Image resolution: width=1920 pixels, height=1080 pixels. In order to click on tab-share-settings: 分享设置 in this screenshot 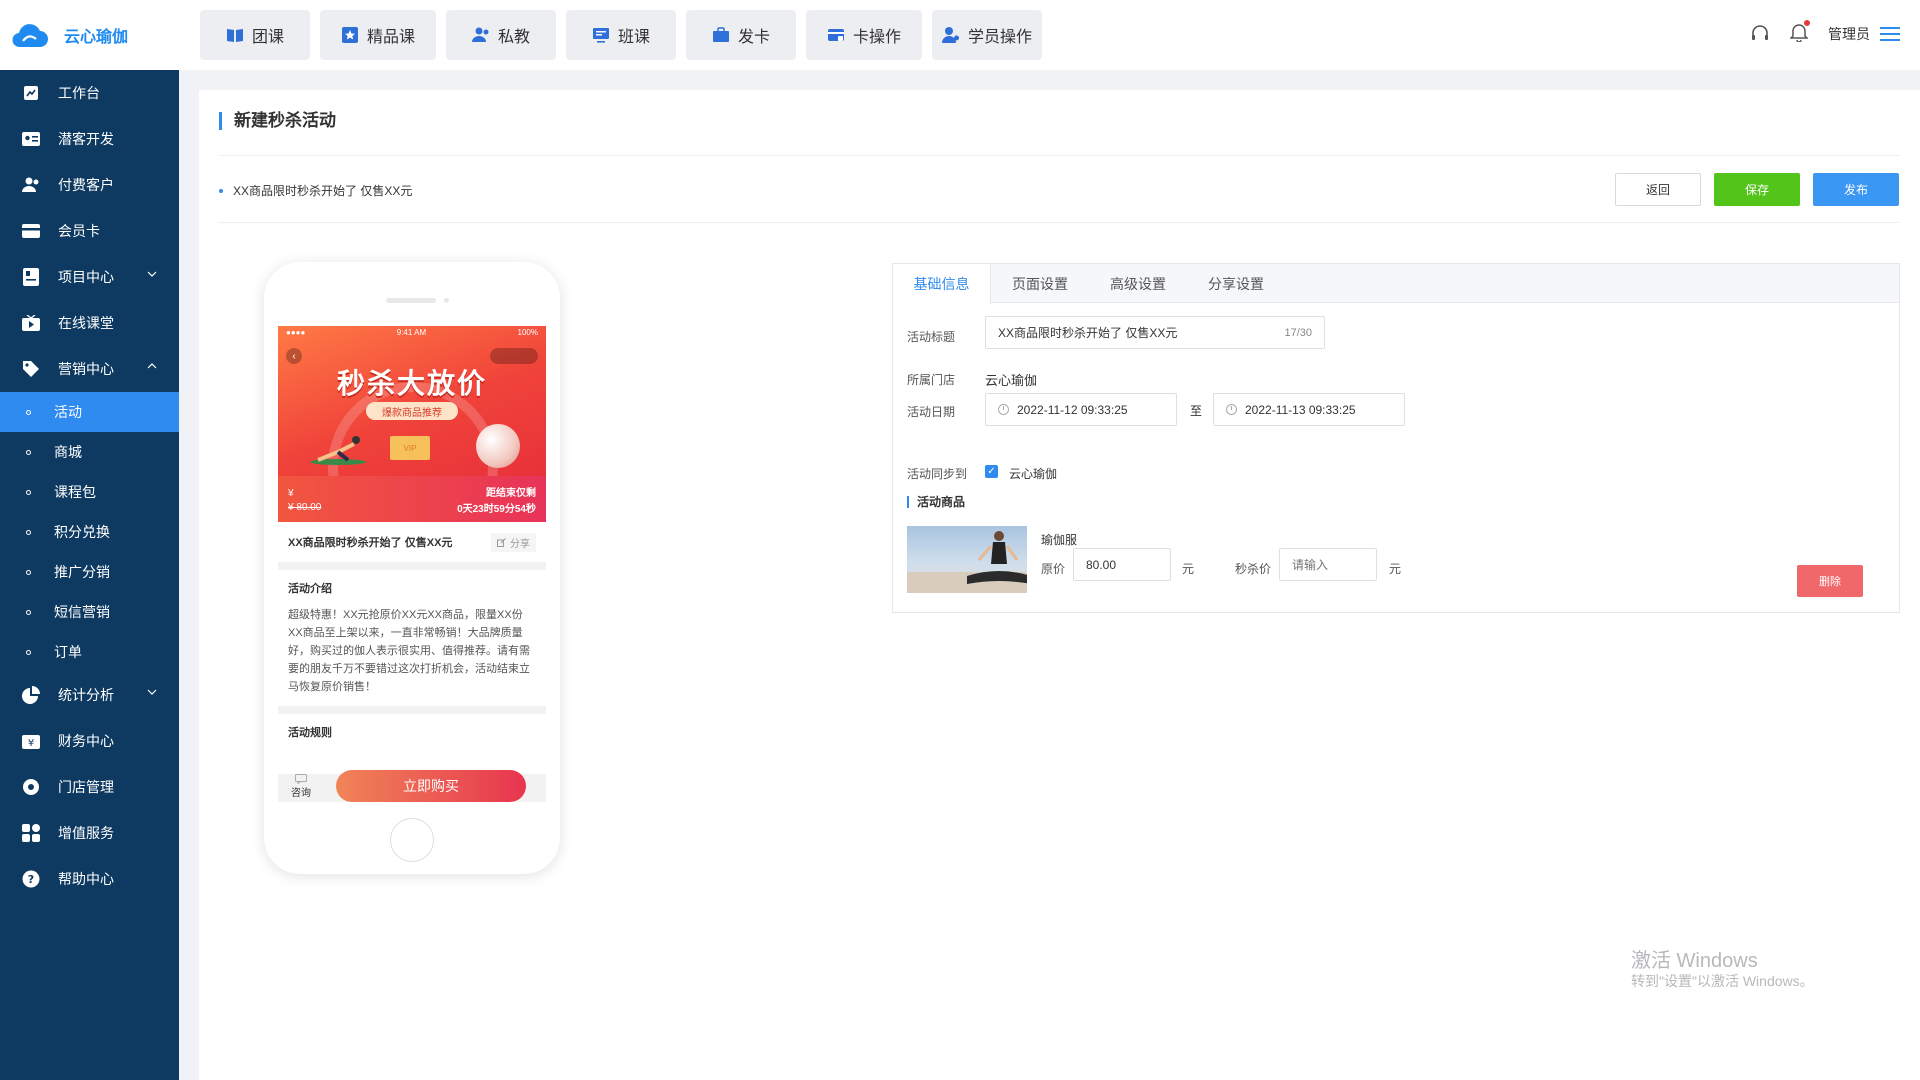, I will do `click(1236, 283)`.